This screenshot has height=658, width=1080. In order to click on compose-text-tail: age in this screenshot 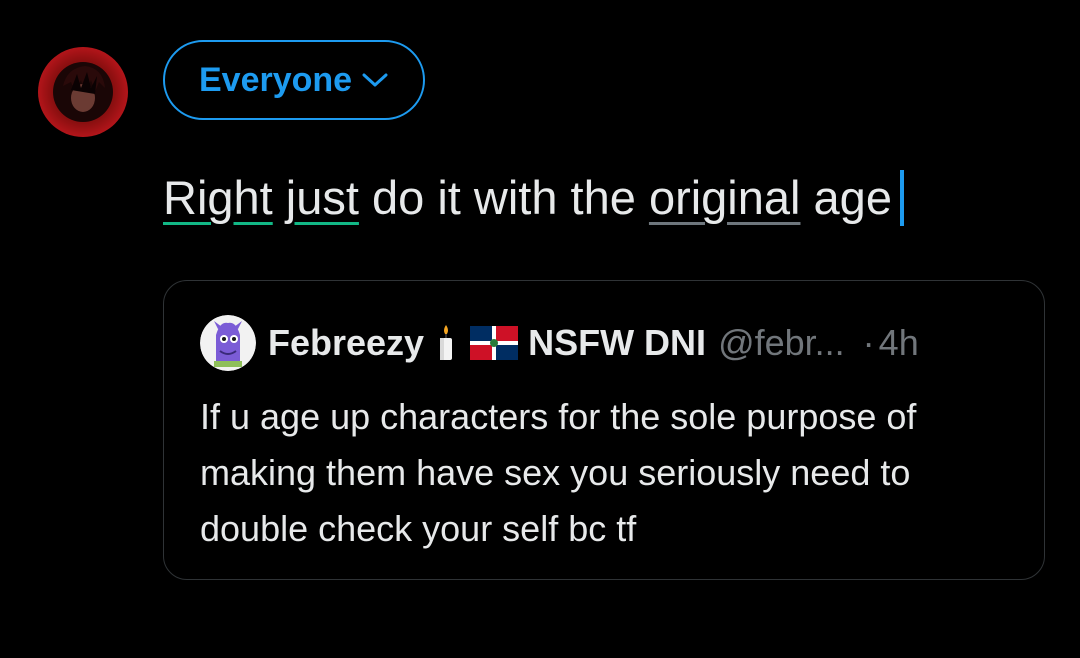, I will do `click(852, 197)`.